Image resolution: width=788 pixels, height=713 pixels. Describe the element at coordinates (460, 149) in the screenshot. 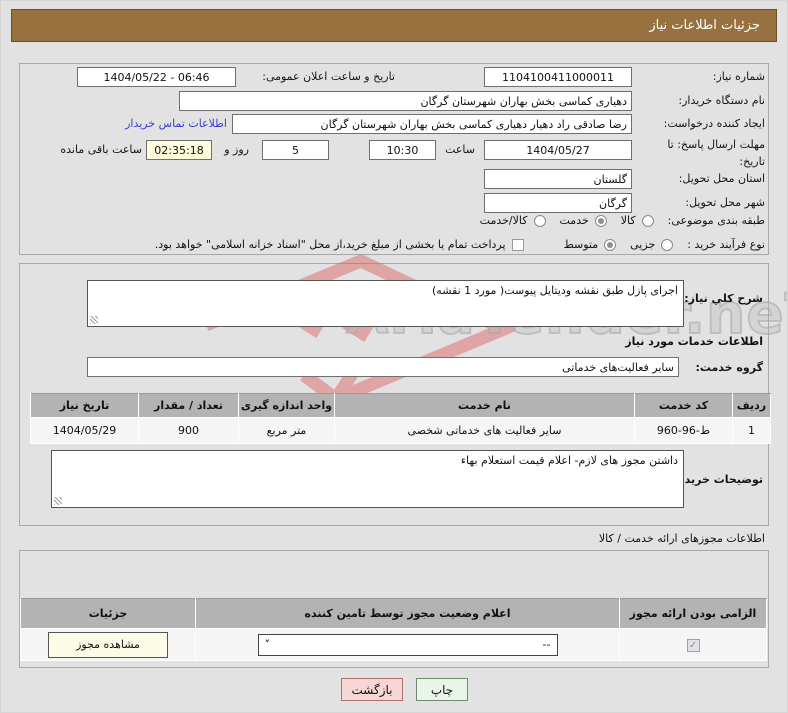

I see `deadline-hour-label: ساعت` at that location.